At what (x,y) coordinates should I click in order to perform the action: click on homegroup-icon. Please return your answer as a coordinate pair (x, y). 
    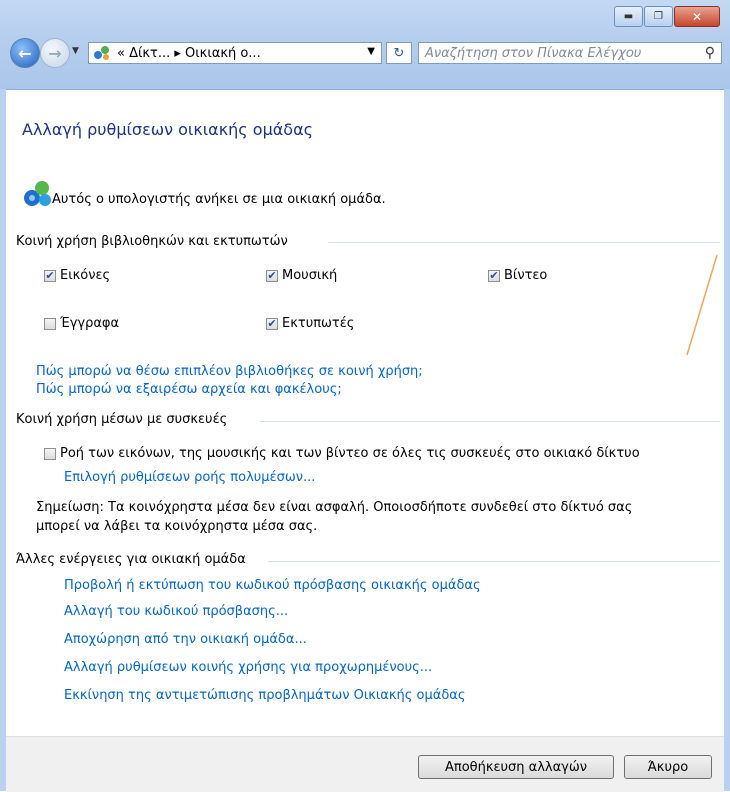
    Looking at the image, I should click on (38, 194).